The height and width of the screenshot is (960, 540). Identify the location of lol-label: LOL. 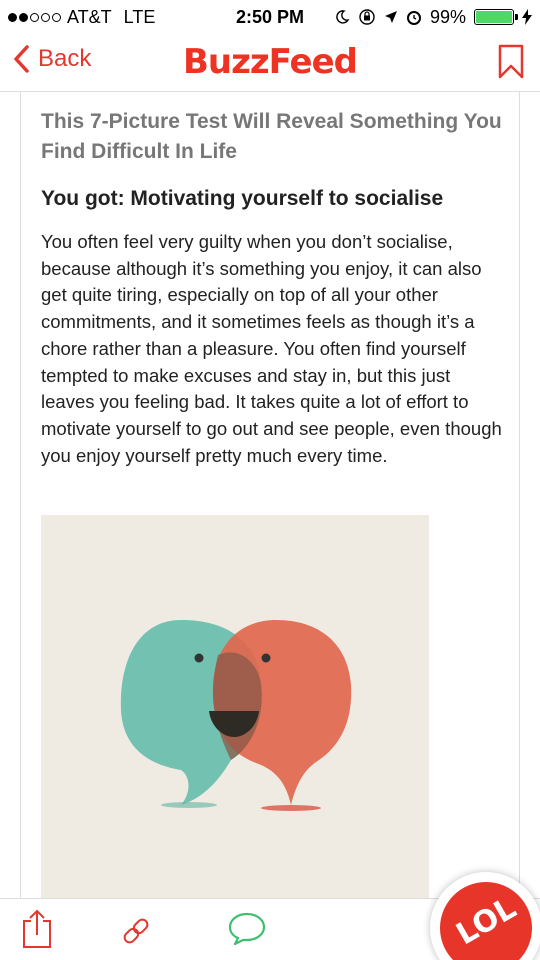
(486, 921).